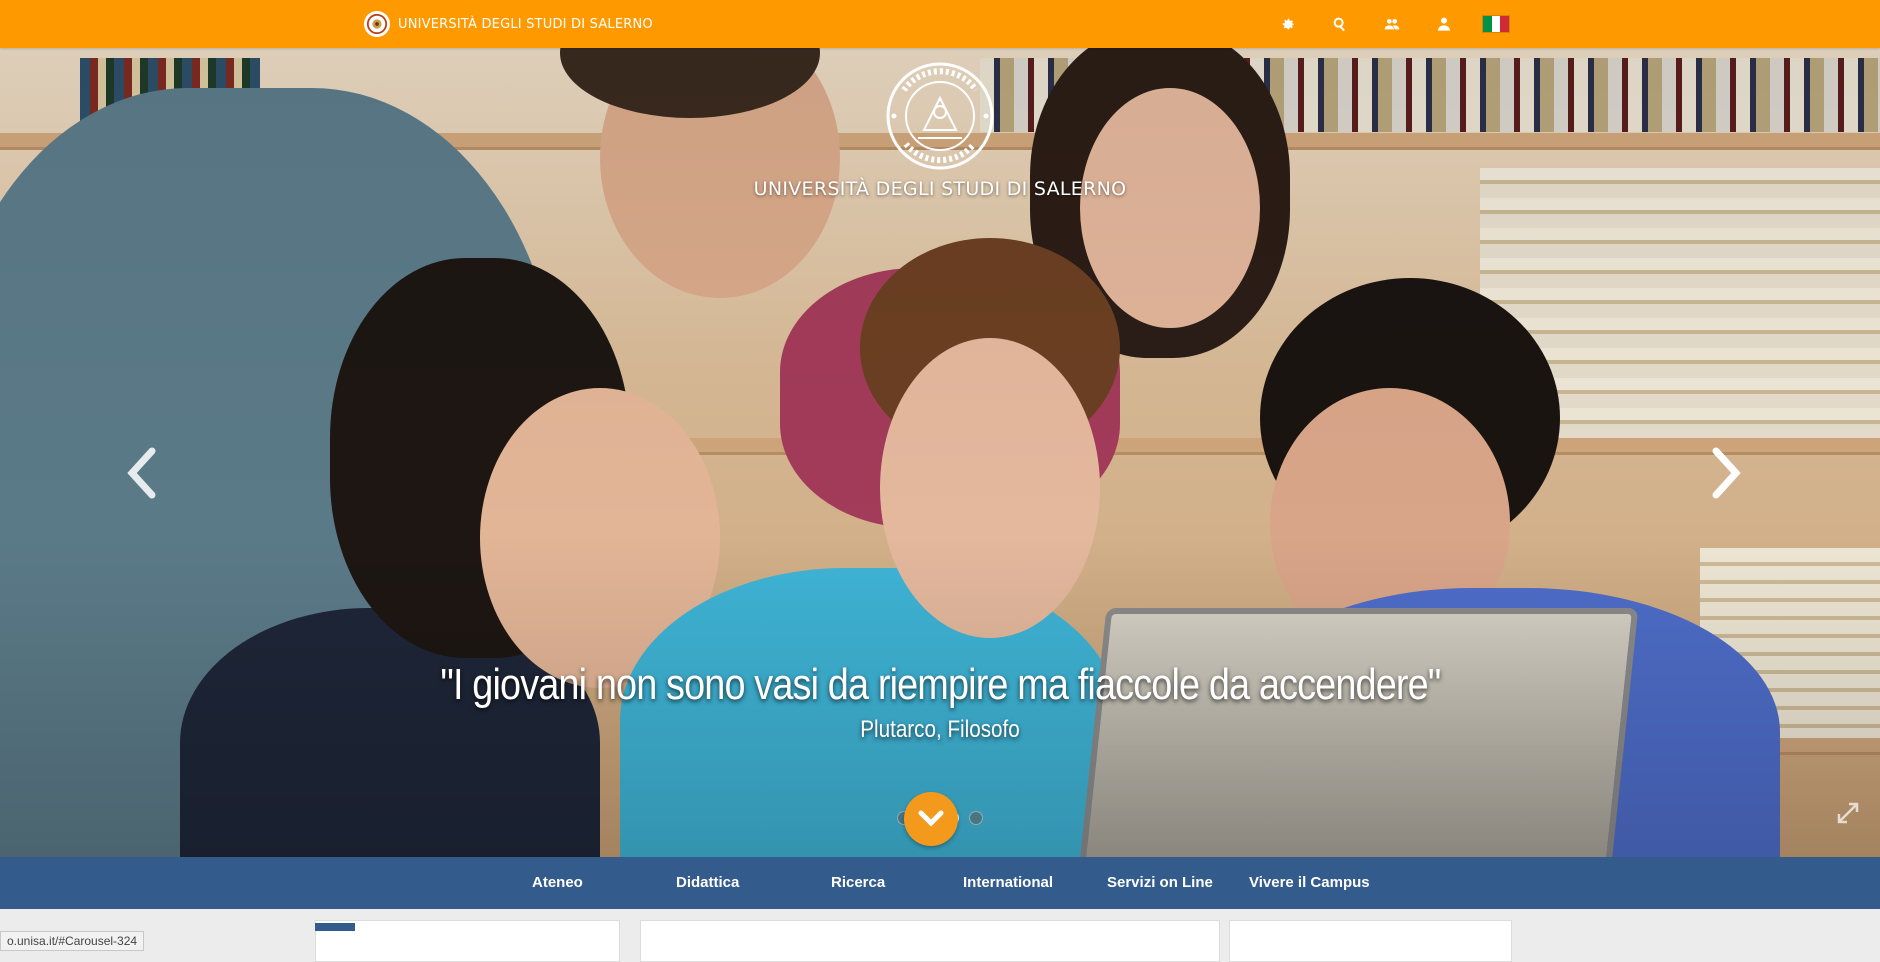 The height and width of the screenshot is (962, 1880). I want to click on login-button, so click(1444, 24).